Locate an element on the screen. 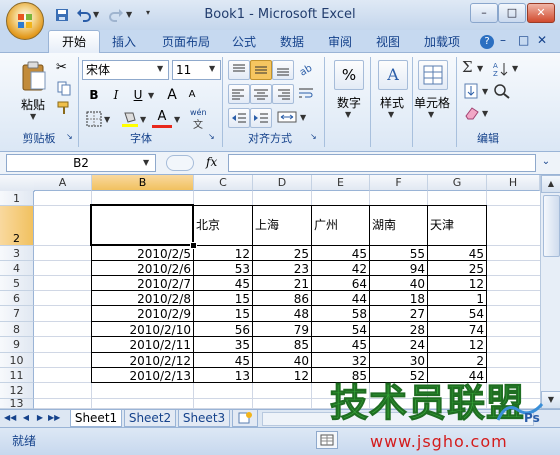 The image size is (560, 455). office-button is located at coordinates (25, 21).